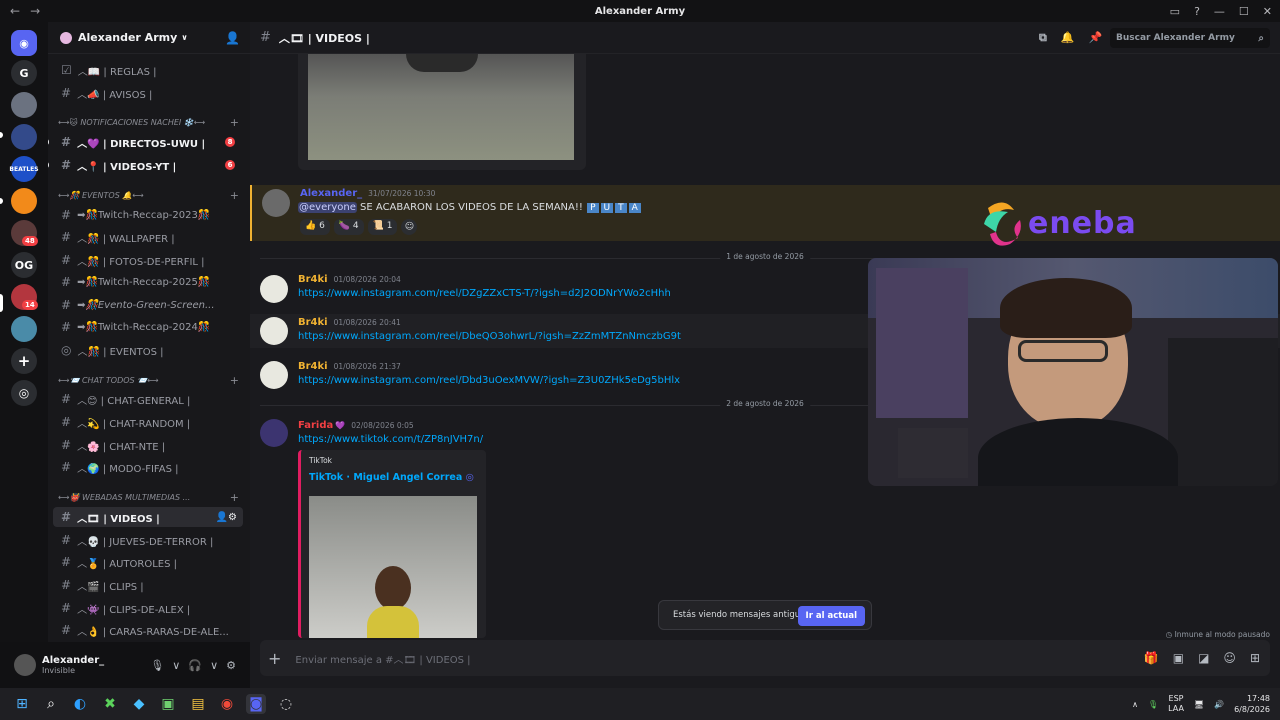 The image size is (1280, 720). What do you see at coordinates (149, 38) in the screenshot?
I see `server-header: Alexander Army ∨ 👤` at bounding box center [149, 38].